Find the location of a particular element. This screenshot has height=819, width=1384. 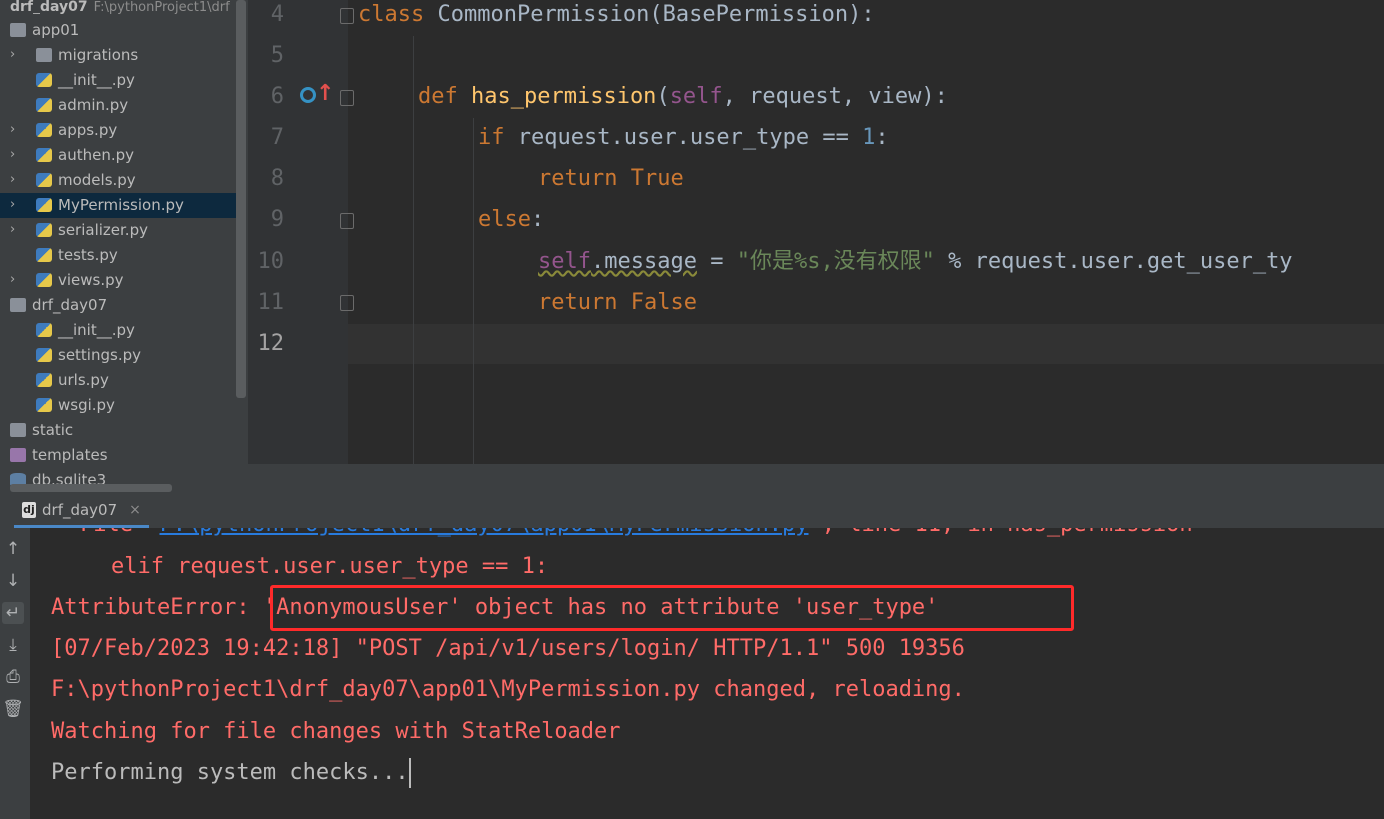

tree-item: › migrations is located at coordinates (118, 55).